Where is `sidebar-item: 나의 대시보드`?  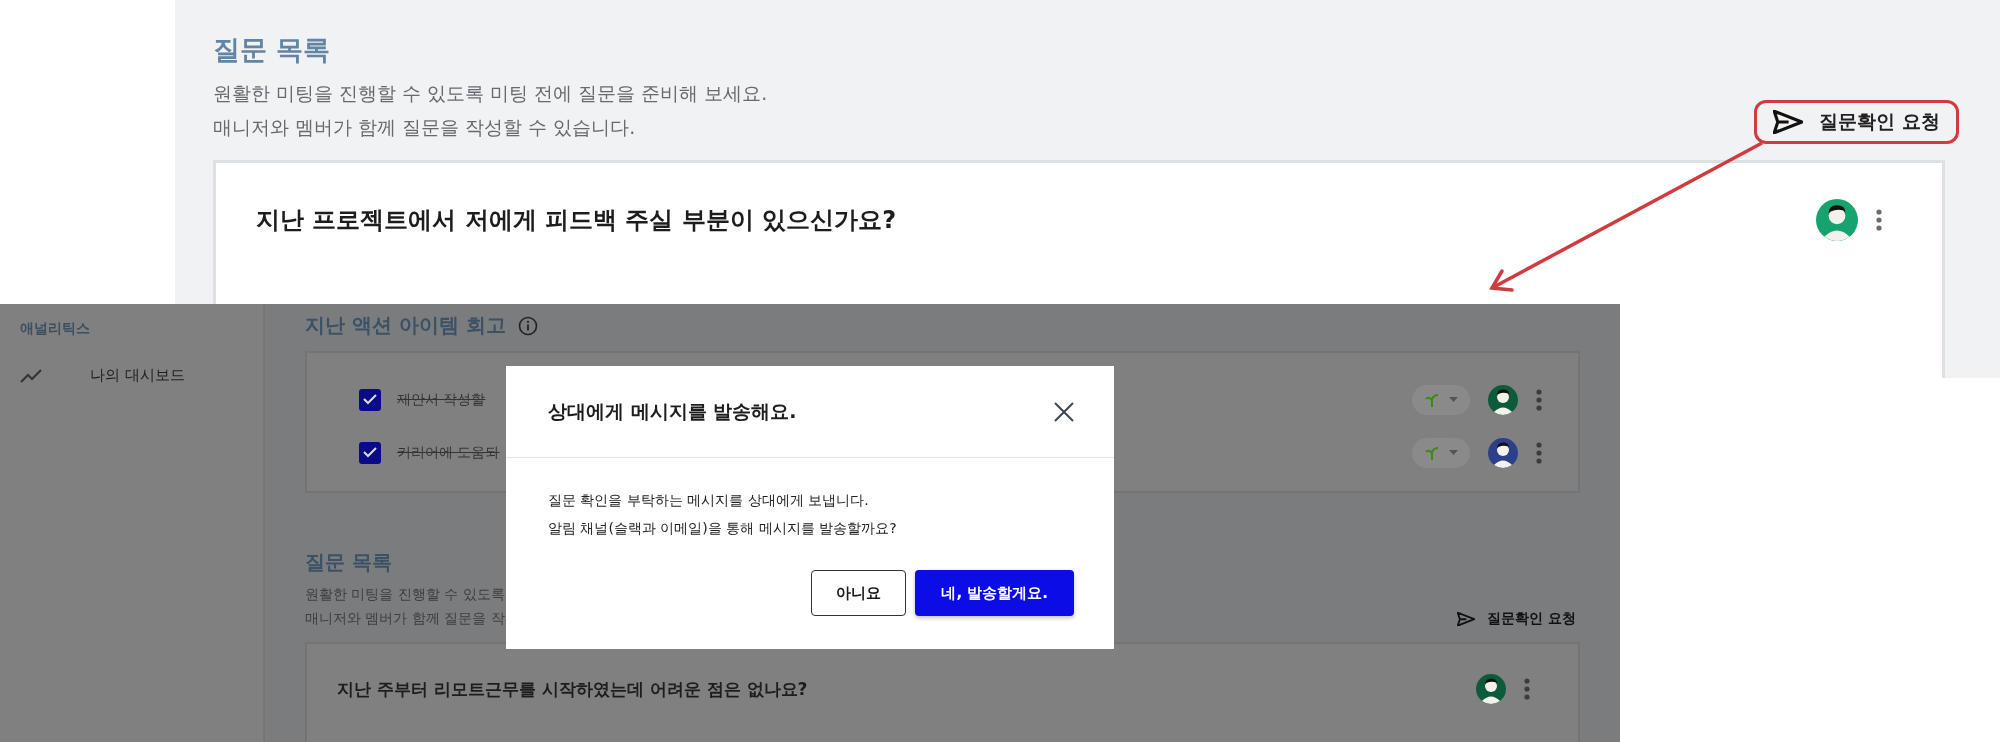
sidebar-item: 나의 대시보드 is located at coordinates (131, 375).